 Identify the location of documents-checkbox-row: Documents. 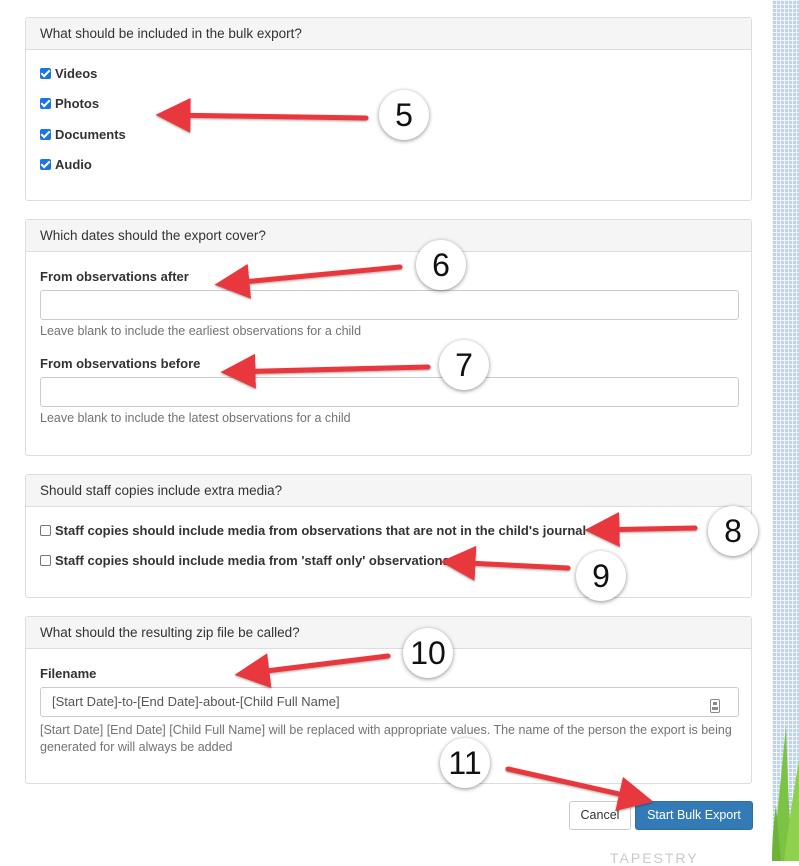
(83, 134).